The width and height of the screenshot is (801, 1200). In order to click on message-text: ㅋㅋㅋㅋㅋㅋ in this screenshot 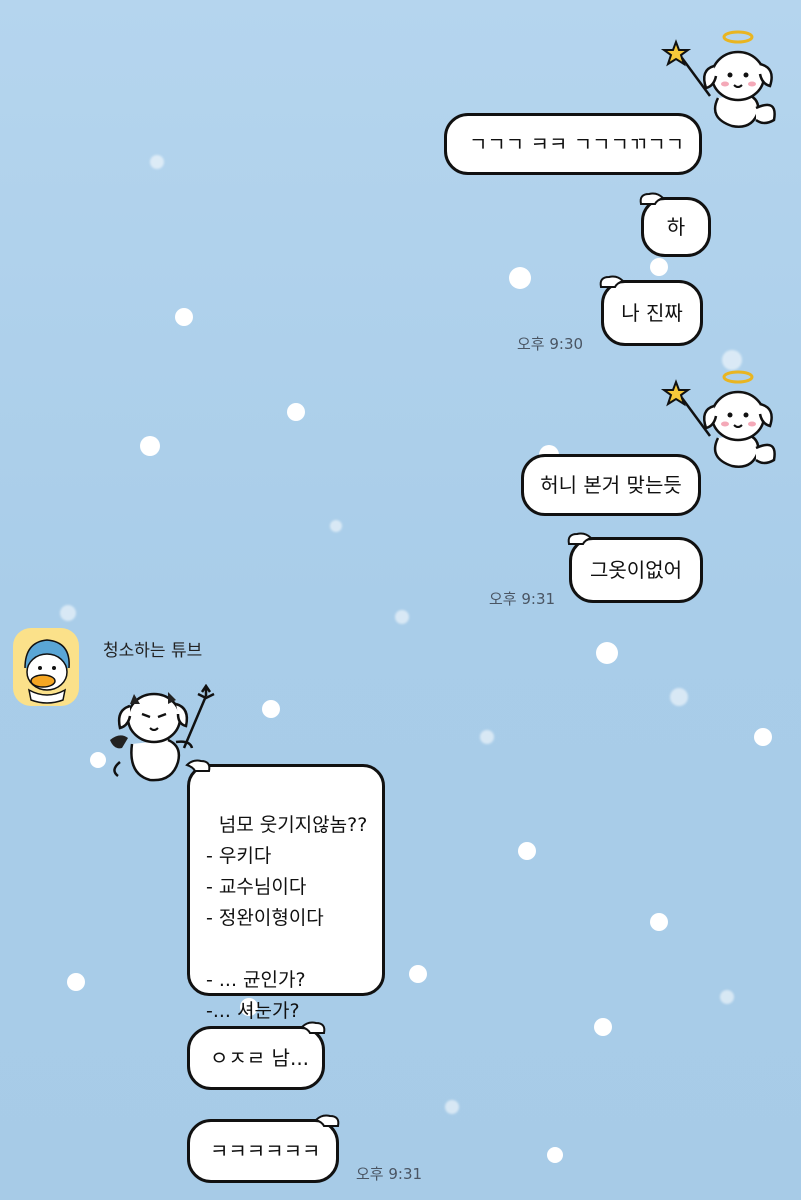, I will do `click(265, 1151)`.